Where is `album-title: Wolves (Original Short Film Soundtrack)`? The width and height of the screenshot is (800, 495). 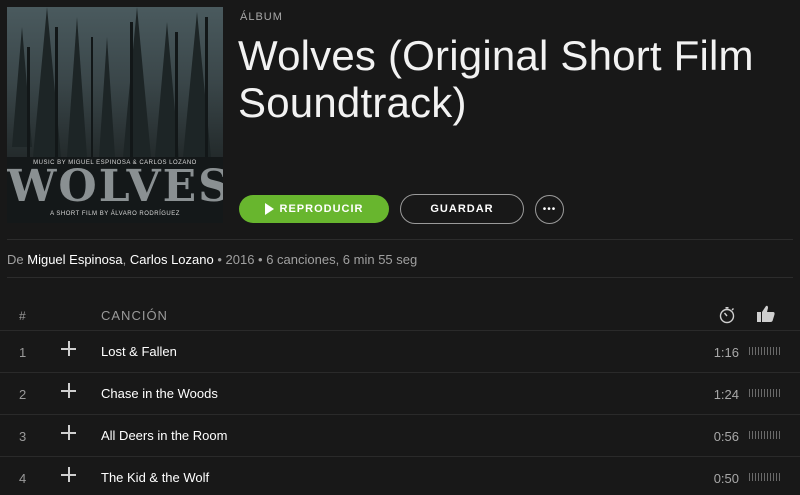 album-title: Wolves (Original Short Film Soundtrack) is located at coordinates (496, 79).